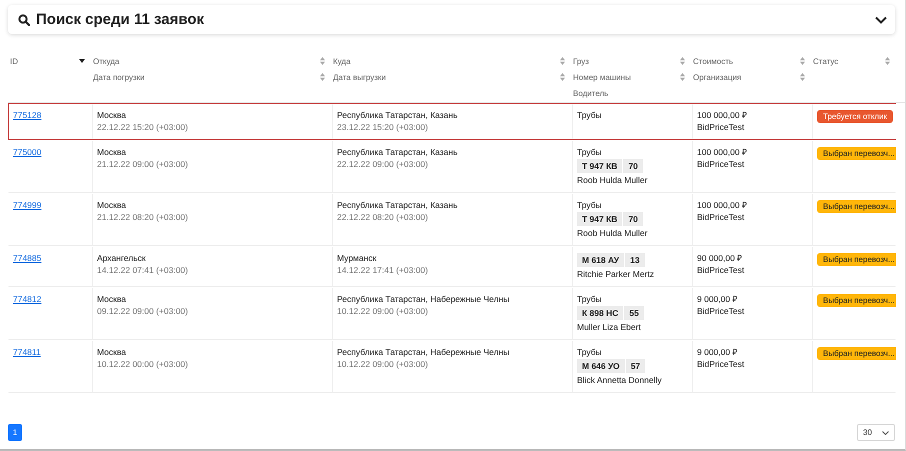 The width and height of the screenshot is (906, 451). I want to click on driver-name: Blick Annetta Donnelly, so click(619, 380).